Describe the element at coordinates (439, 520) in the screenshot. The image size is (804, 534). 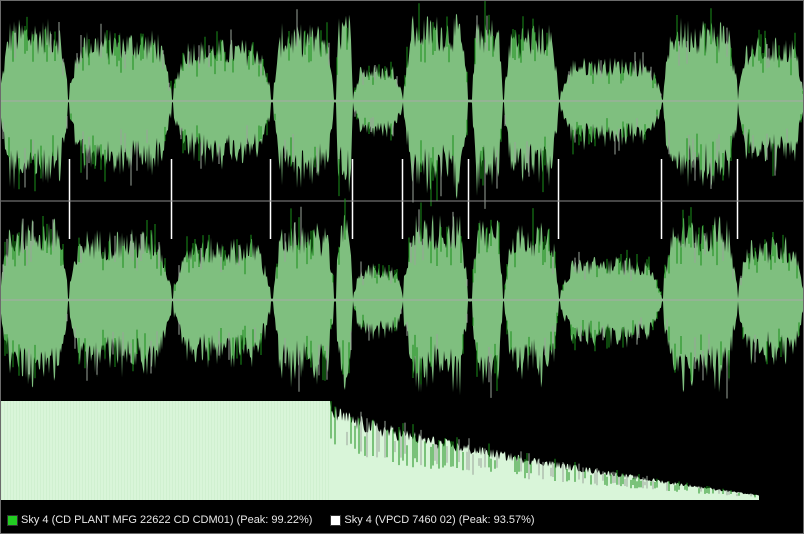
I see `legend-label-2: Sky 4 (VPCD 7460 02) (Peak: 93.57%)` at that location.